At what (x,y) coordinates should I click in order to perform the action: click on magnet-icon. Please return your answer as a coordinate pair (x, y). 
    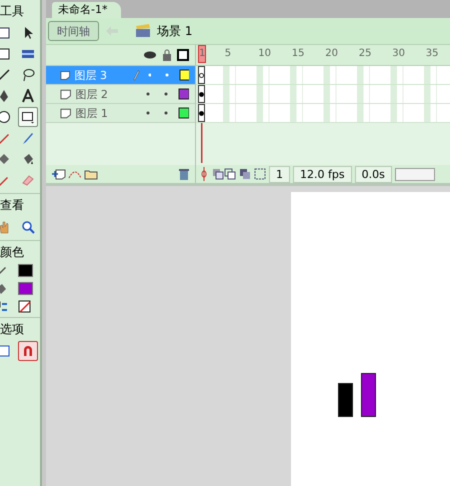
    Looking at the image, I should click on (28, 351).